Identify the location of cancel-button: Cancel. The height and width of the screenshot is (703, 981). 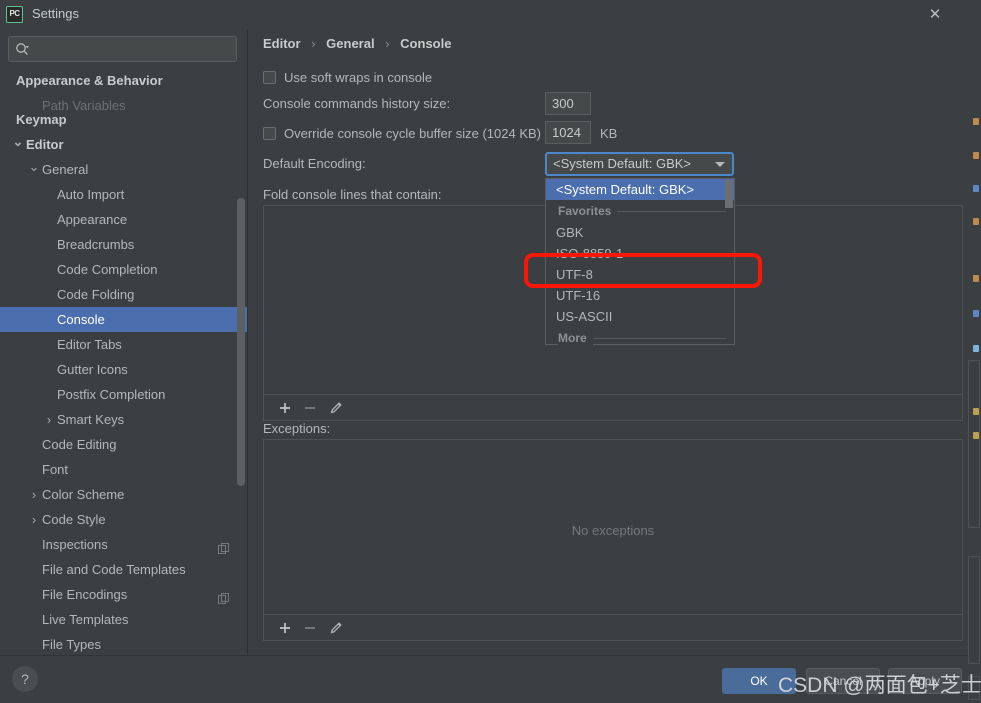
(843, 681).